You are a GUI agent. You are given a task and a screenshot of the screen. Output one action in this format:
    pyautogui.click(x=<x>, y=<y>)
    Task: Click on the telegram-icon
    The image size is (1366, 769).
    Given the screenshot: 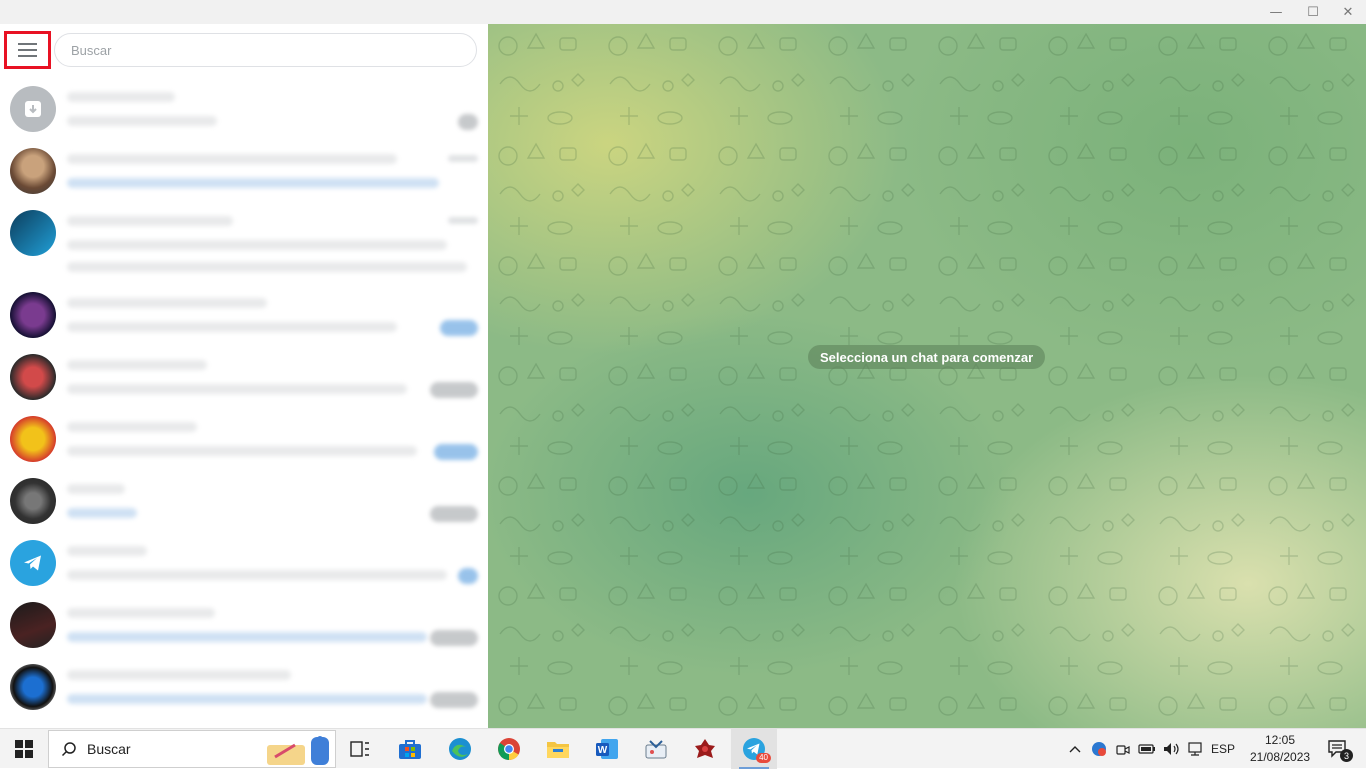 What is the action you would take?
    pyautogui.click(x=33, y=563)
    